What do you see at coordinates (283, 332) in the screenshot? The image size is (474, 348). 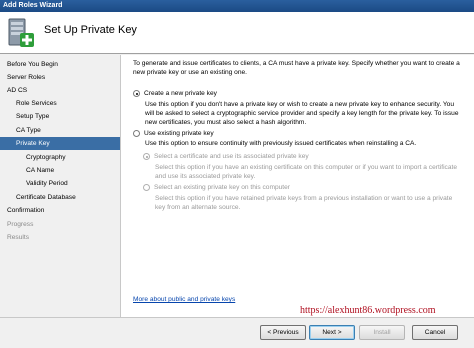 I see `previous-button: < Previous` at bounding box center [283, 332].